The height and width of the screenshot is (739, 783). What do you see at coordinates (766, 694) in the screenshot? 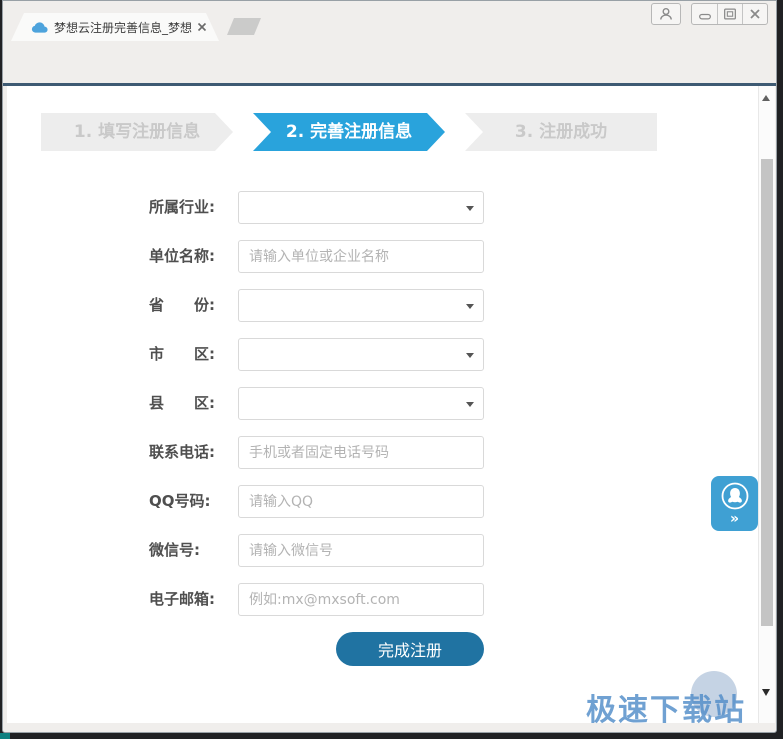
I see `scroll-down-arrow-icon` at bounding box center [766, 694].